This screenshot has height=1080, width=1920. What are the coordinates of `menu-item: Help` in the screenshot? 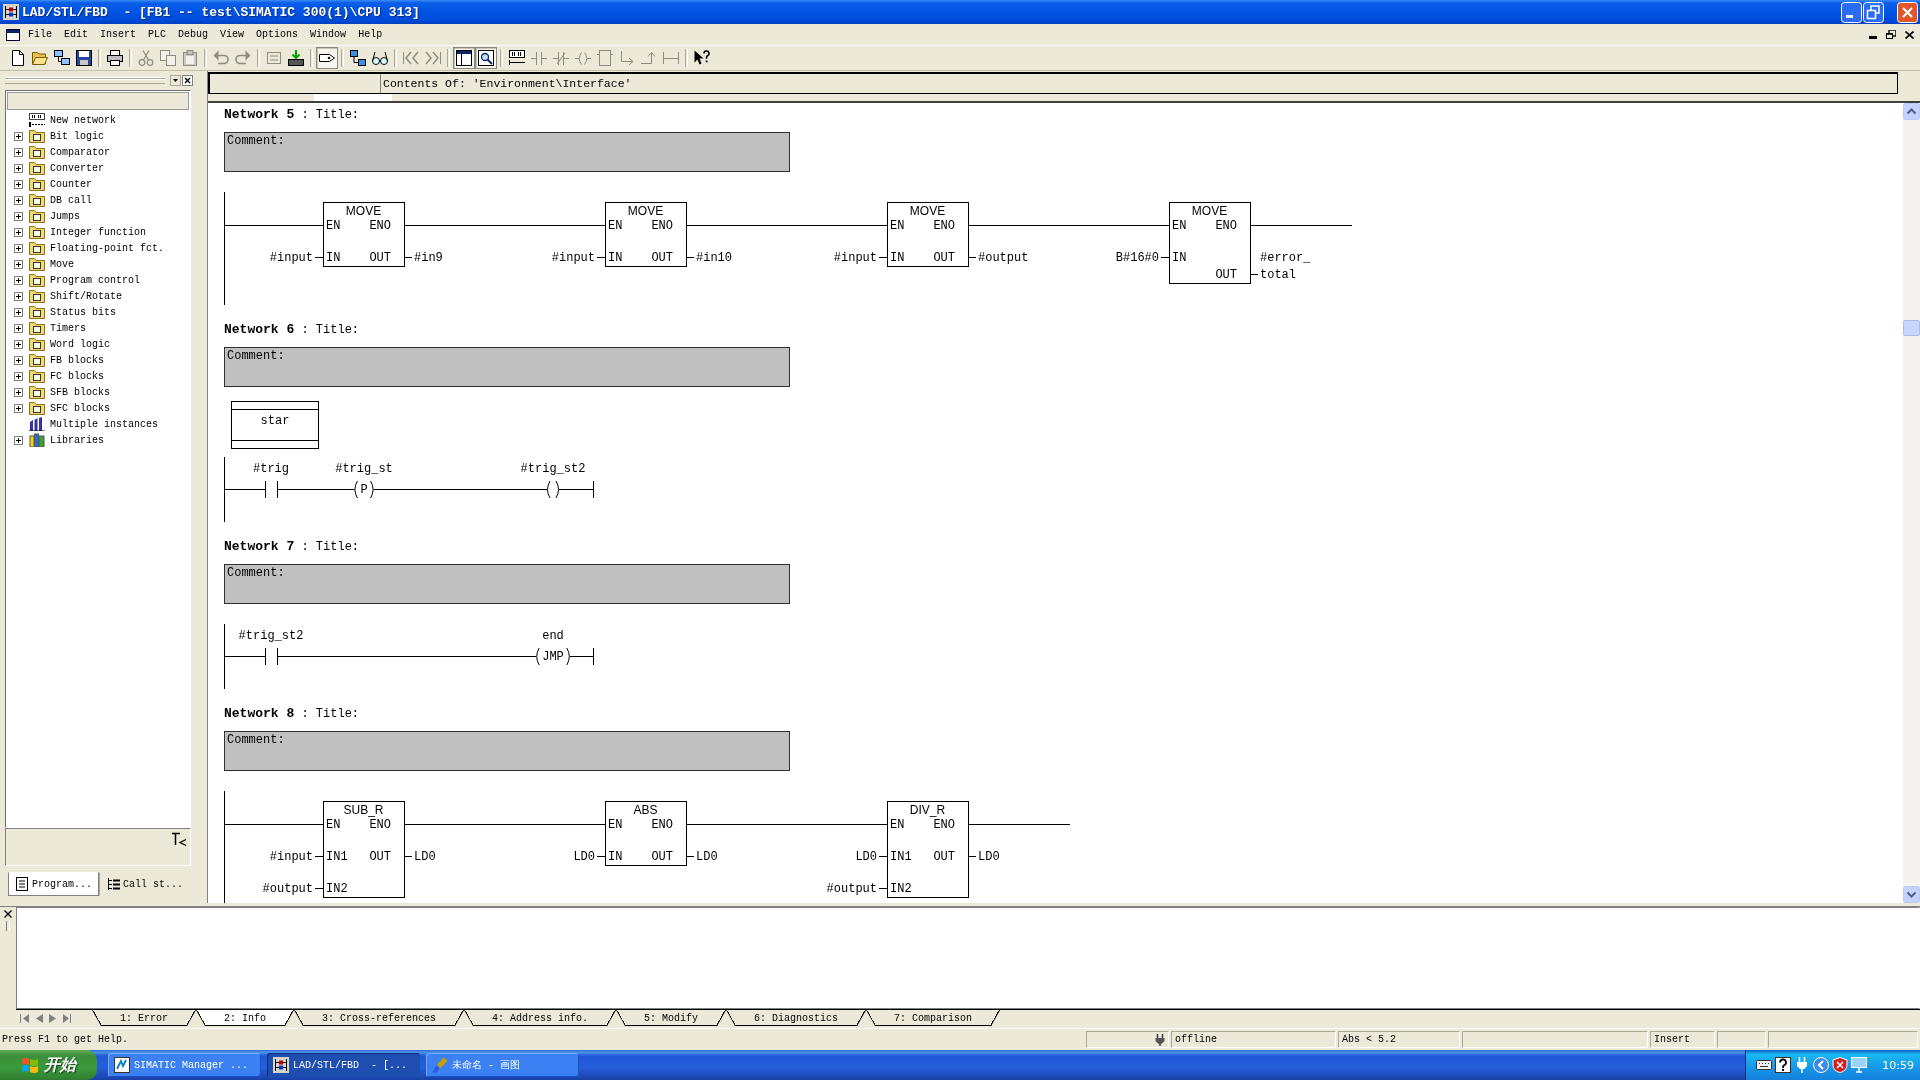 It's located at (370, 34).